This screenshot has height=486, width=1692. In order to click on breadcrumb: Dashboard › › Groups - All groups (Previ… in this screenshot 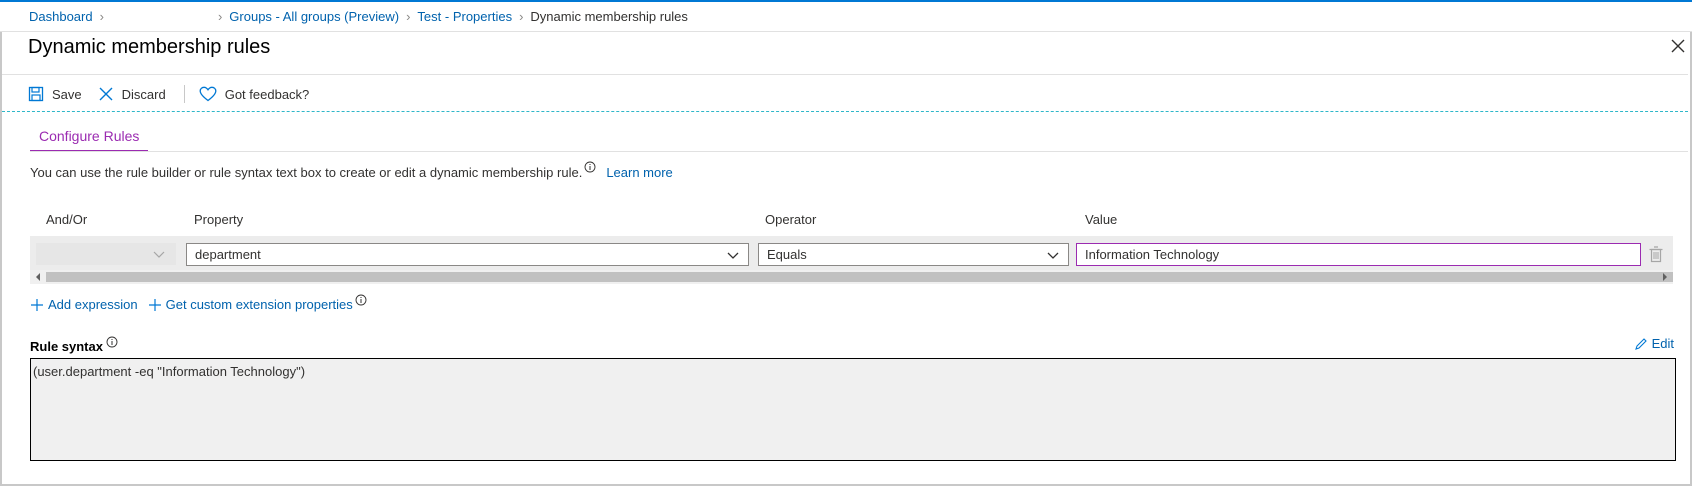, I will do `click(846, 17)`.